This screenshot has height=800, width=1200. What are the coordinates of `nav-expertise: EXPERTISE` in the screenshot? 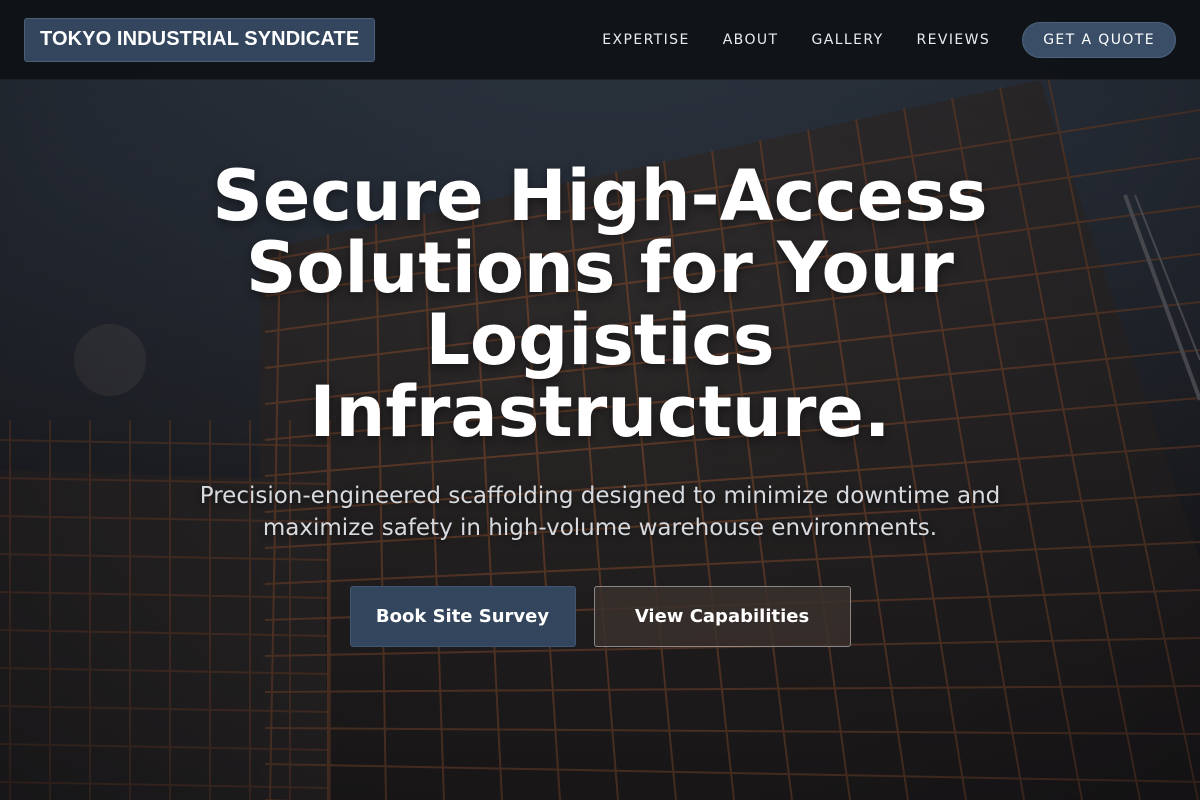 It's located at (645, 40).